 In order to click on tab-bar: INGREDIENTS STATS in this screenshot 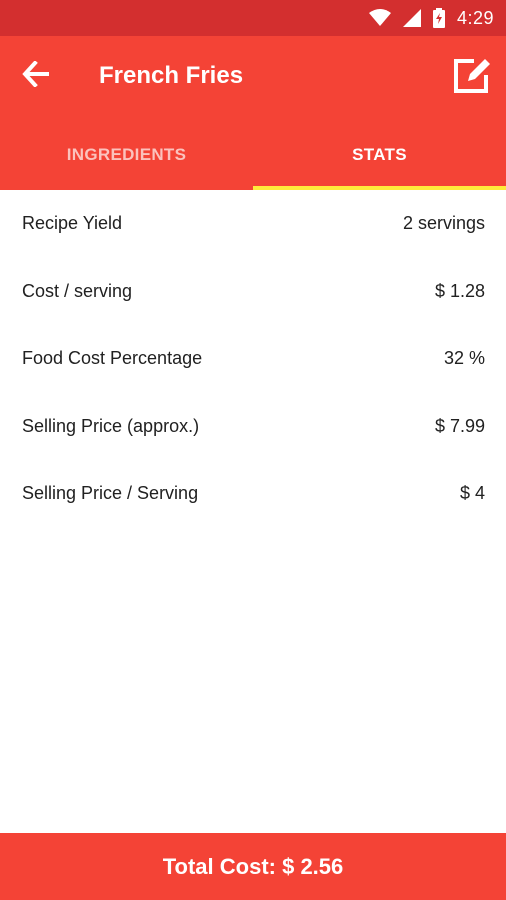, I will do `click(253, 155)`.